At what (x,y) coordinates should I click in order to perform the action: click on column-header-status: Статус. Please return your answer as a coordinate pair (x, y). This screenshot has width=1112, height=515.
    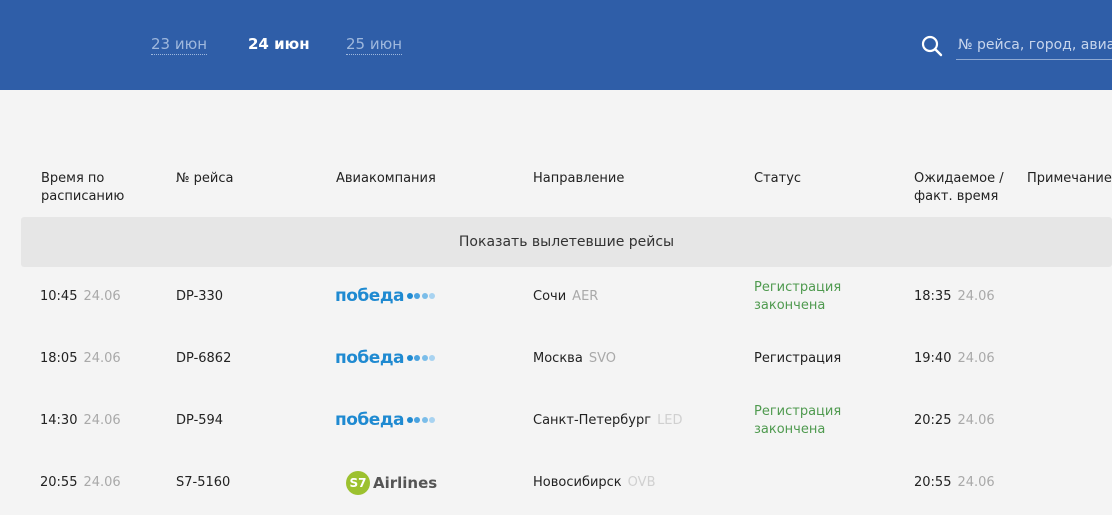
    Looking at the image, I should click on (778, 178).